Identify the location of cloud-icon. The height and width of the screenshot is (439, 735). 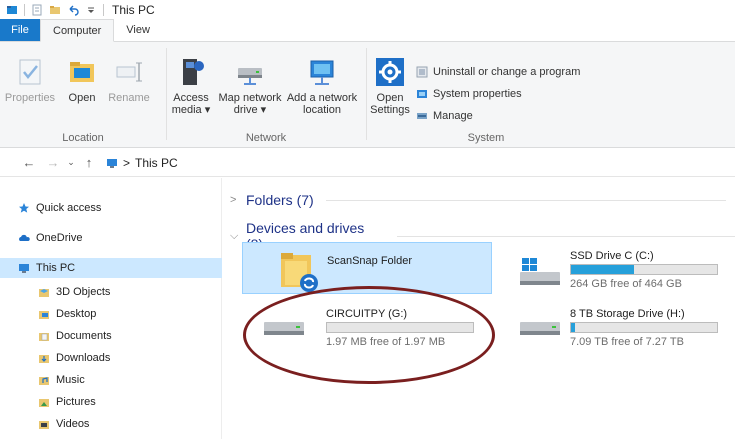
(24, 237).